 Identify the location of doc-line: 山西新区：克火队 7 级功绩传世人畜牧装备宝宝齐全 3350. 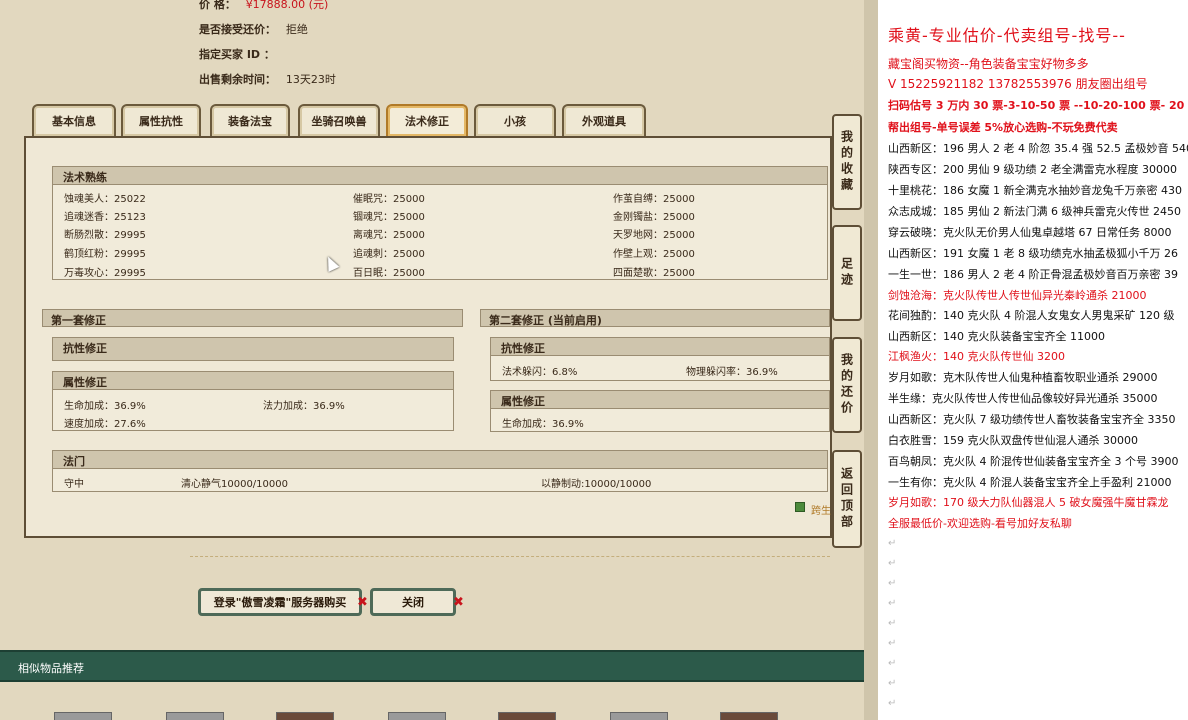
(1032, 419).